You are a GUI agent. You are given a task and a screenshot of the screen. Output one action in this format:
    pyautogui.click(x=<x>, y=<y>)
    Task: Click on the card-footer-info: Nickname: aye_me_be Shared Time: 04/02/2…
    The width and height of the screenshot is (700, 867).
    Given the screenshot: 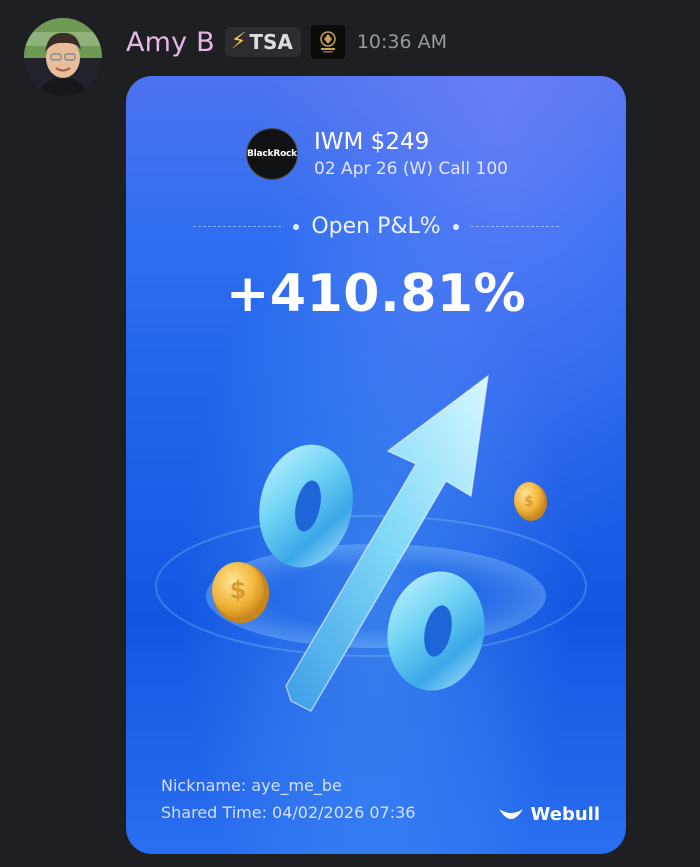 What is the action you would take?
    pyautogui.click(x=288, y=799)
    